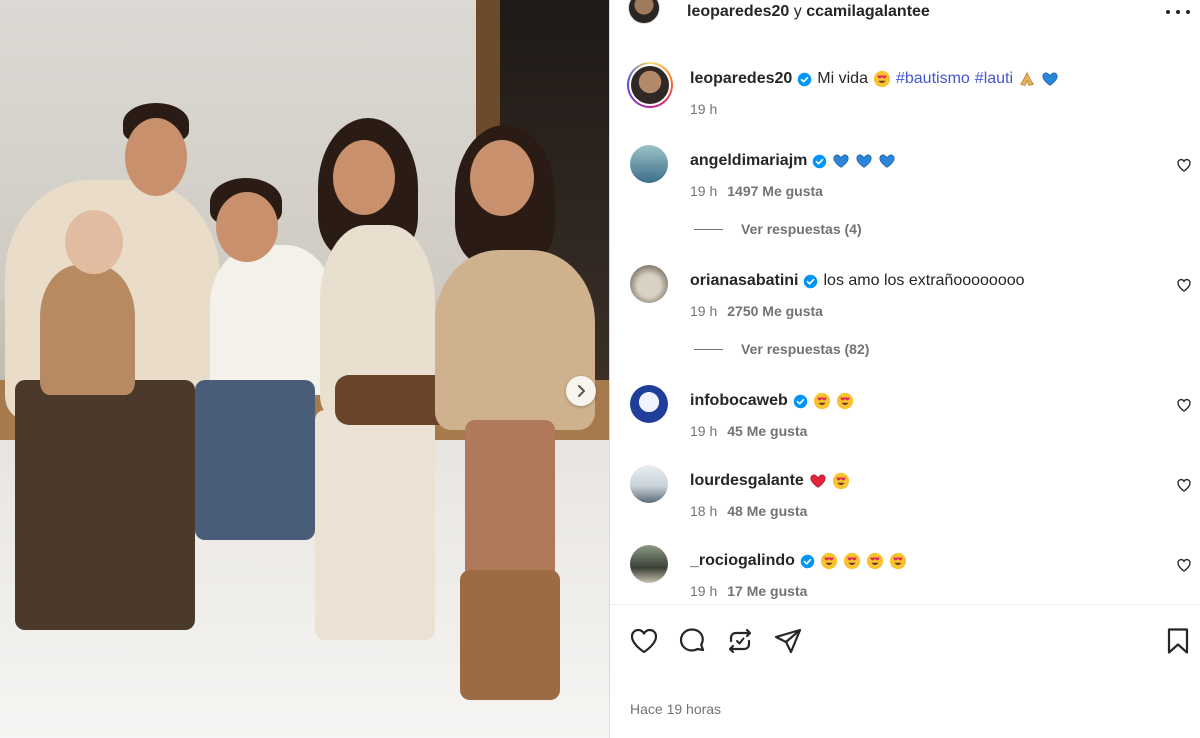 The height and width of the screenshot is (738, 1200). I want to click on comment-likes: 1497 Me gusta, so click(775, 191).